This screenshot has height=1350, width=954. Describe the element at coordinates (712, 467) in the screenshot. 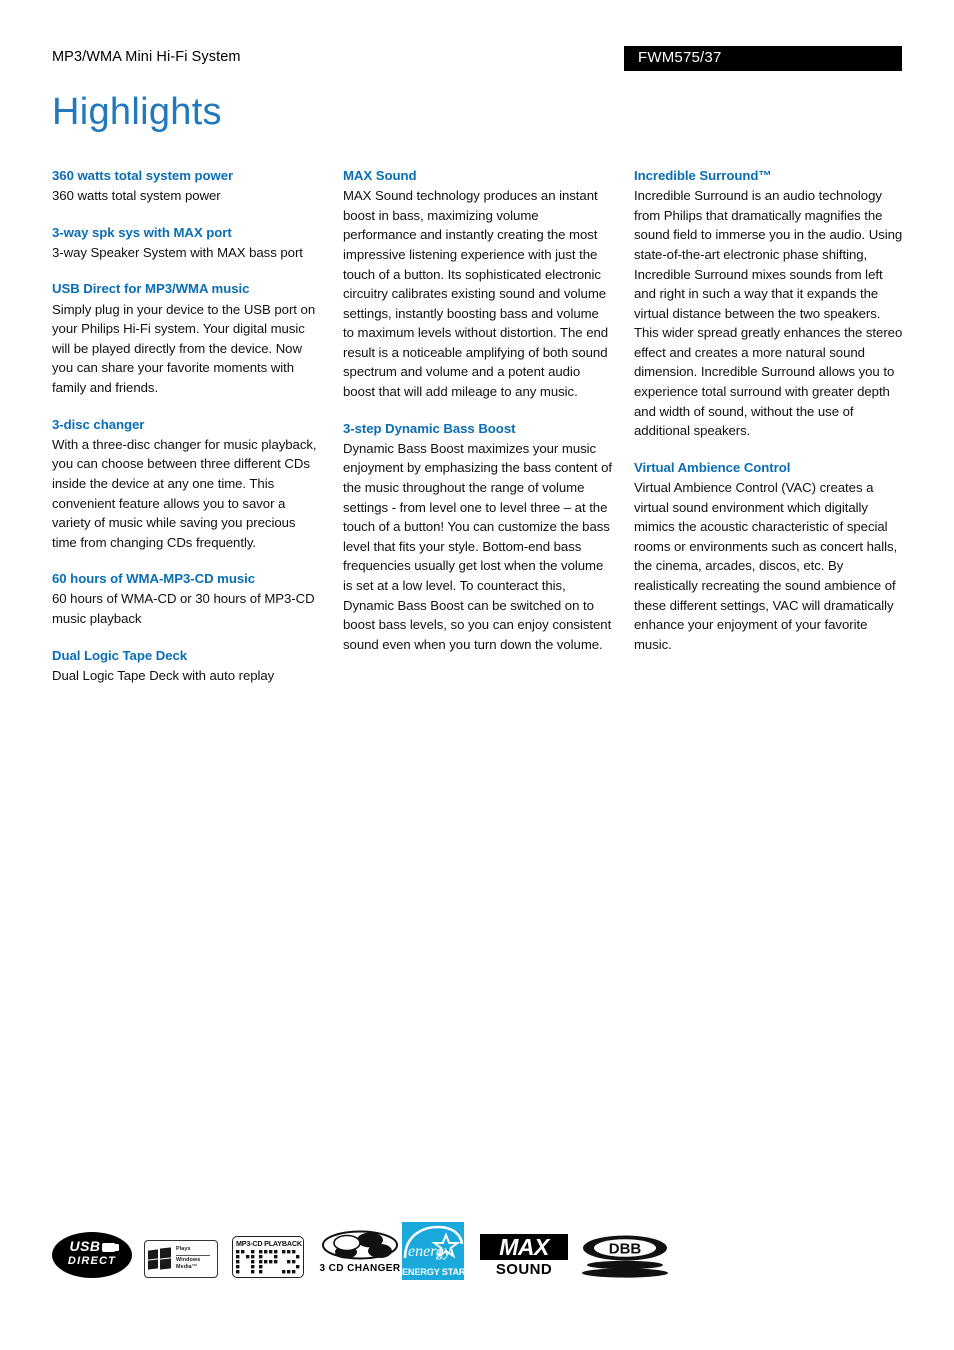

I see `feature-title: Virtual Ambience Control` at that location.